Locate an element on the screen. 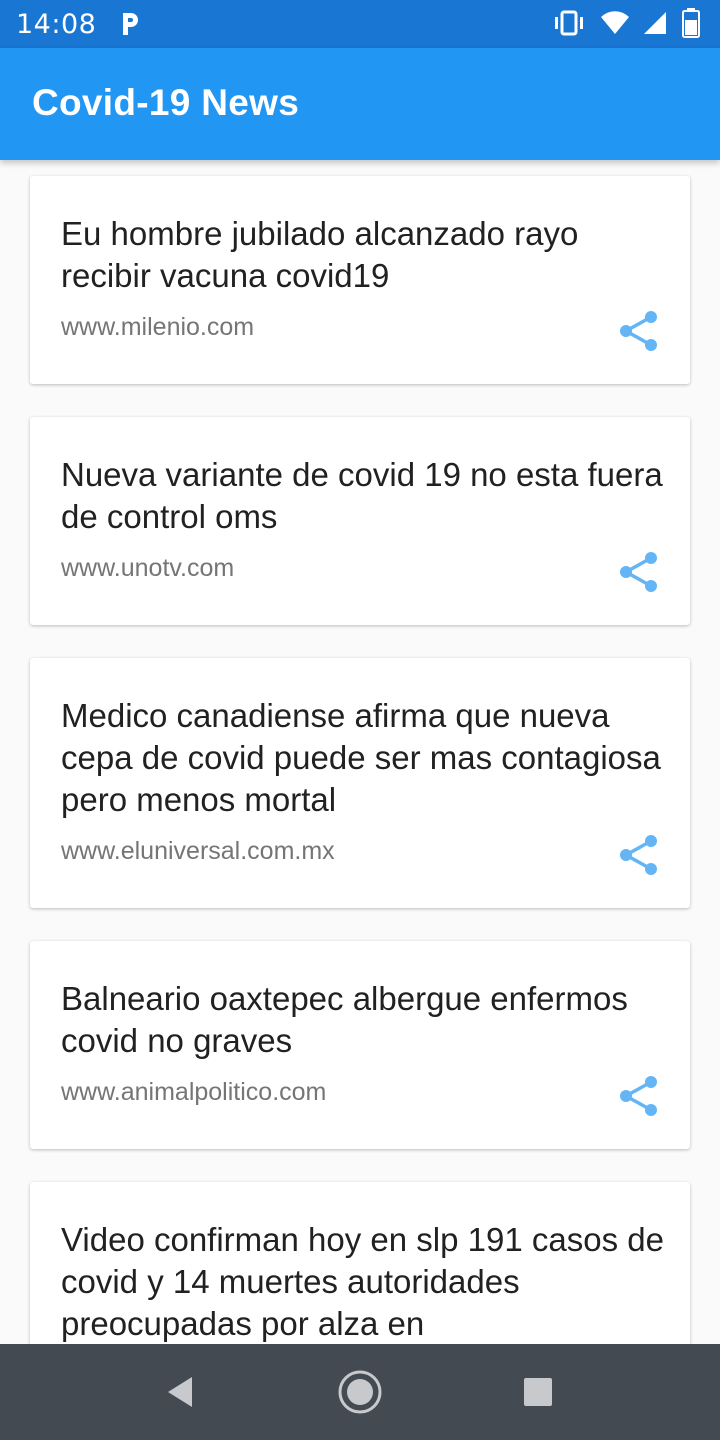 The image size is (720, 1440). app-title: Covid-19 News is located at coordinates (166, 102).